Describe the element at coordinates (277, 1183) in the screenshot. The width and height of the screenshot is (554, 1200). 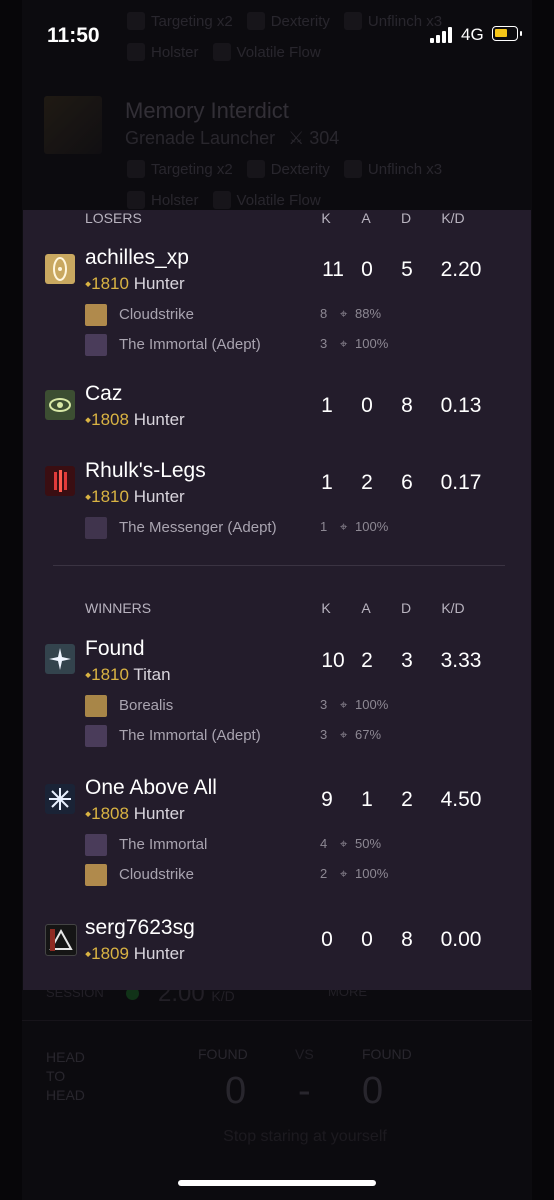
I see `home-indicator` at that location.